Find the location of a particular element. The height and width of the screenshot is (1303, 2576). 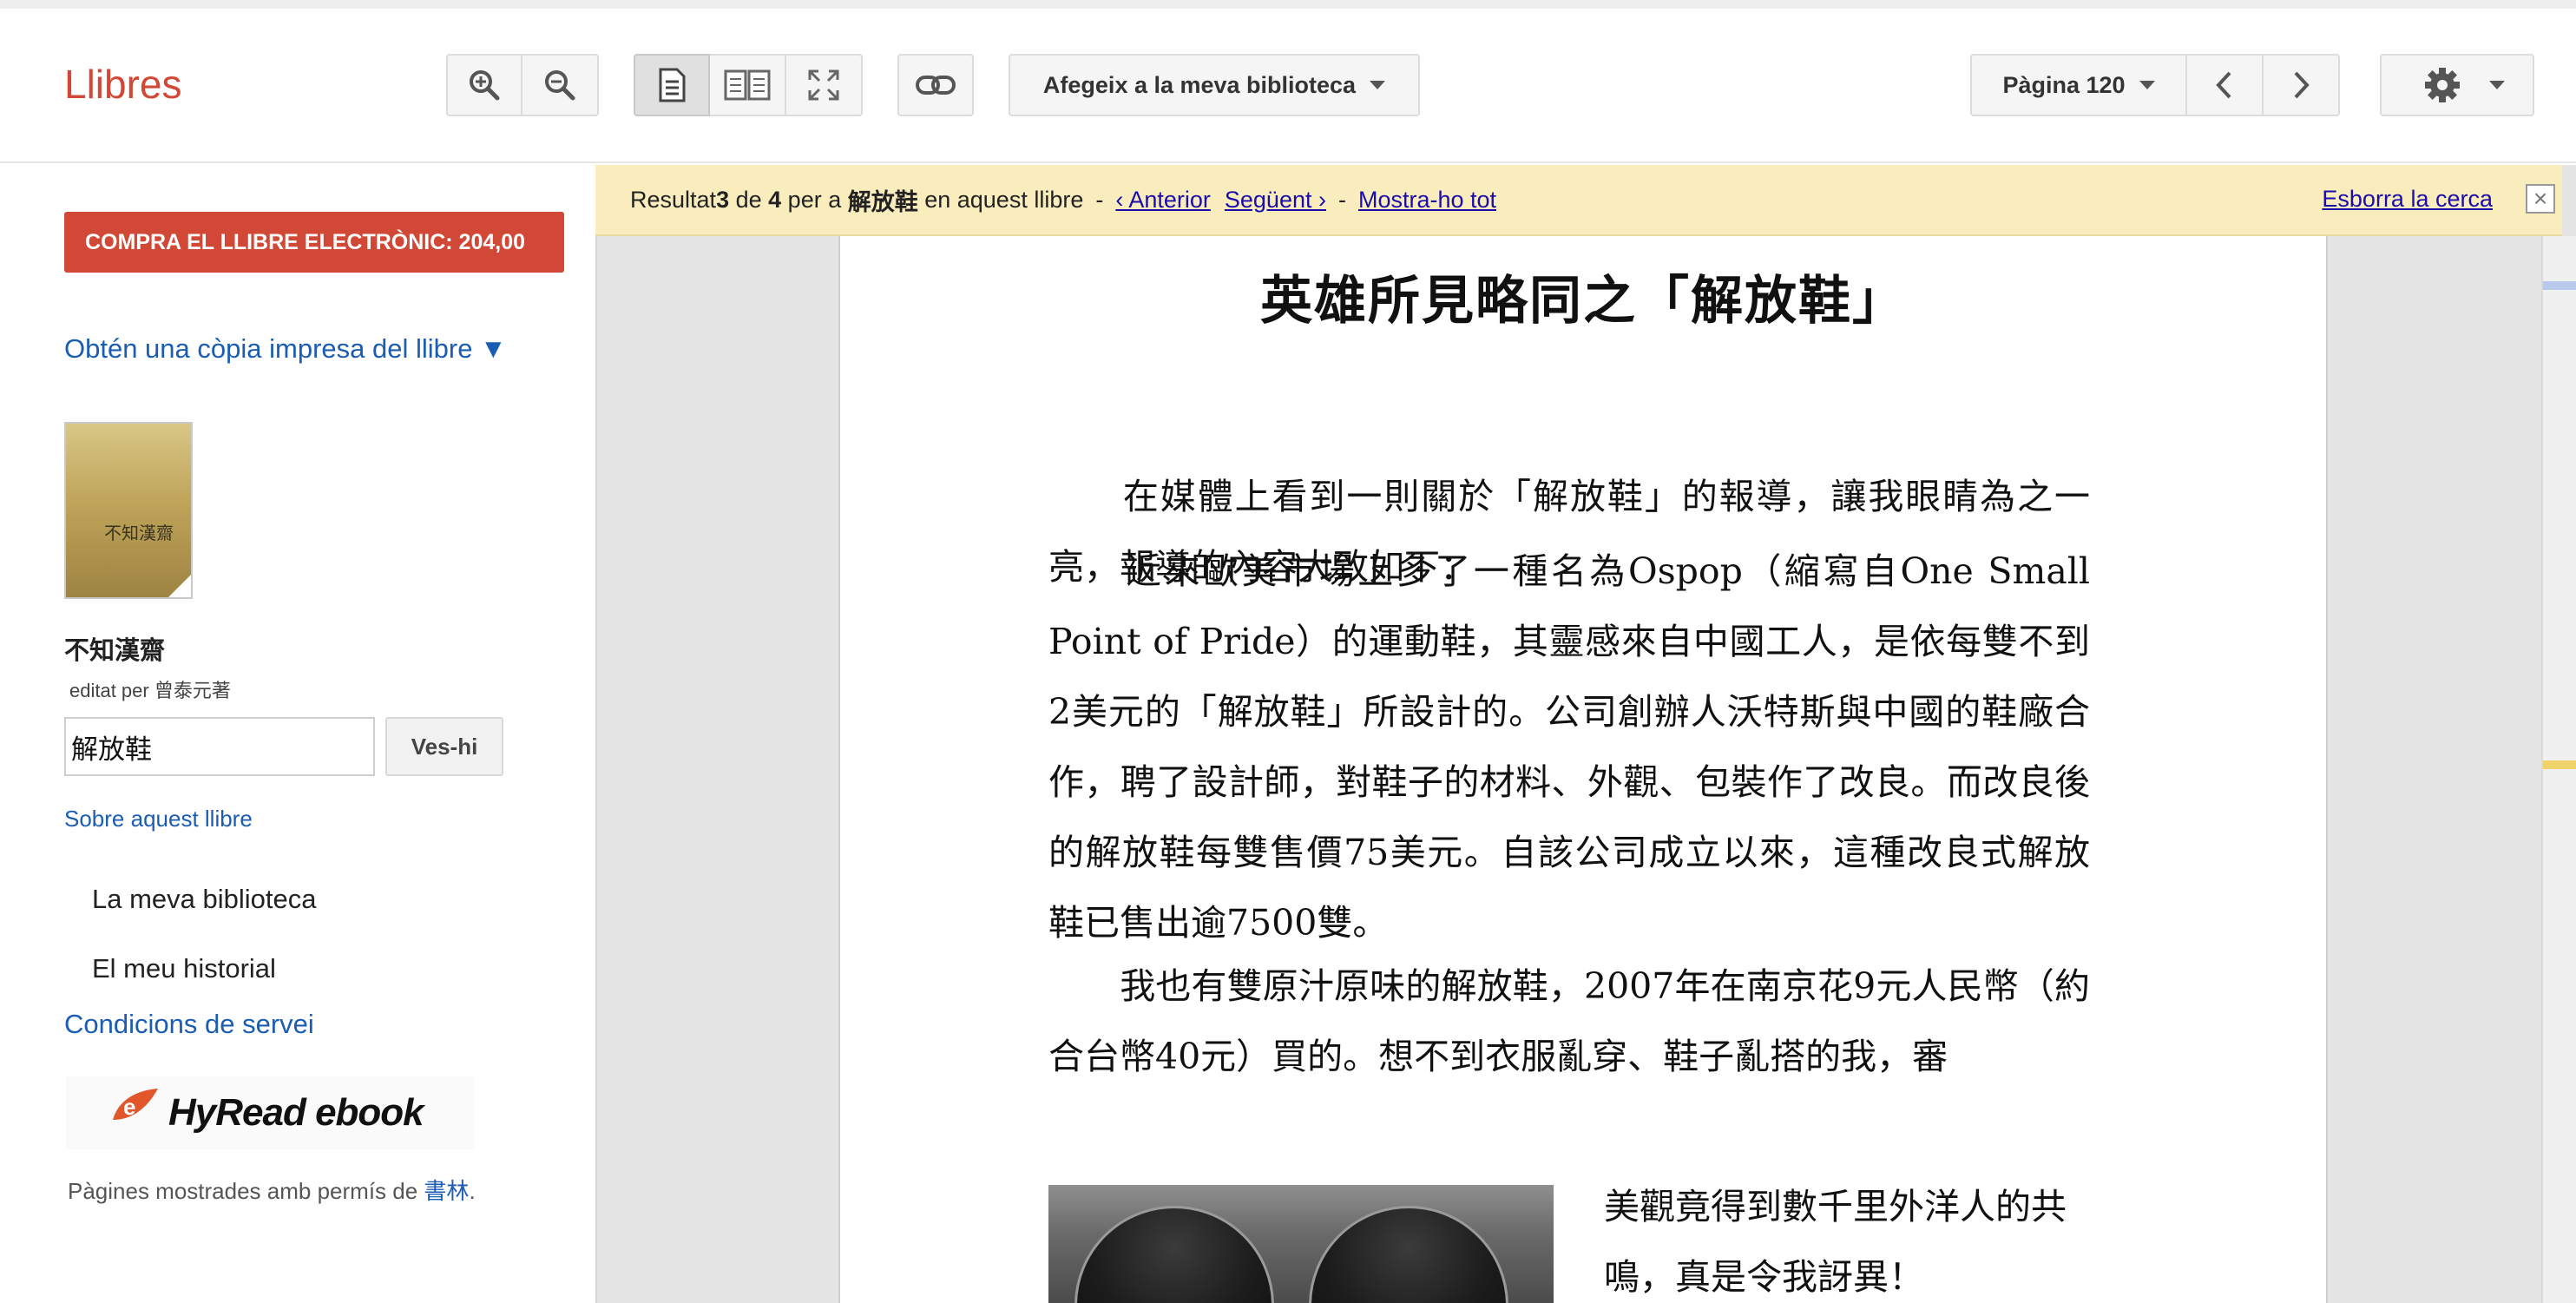

svg-text: e is located at coordinates (129, 1107).